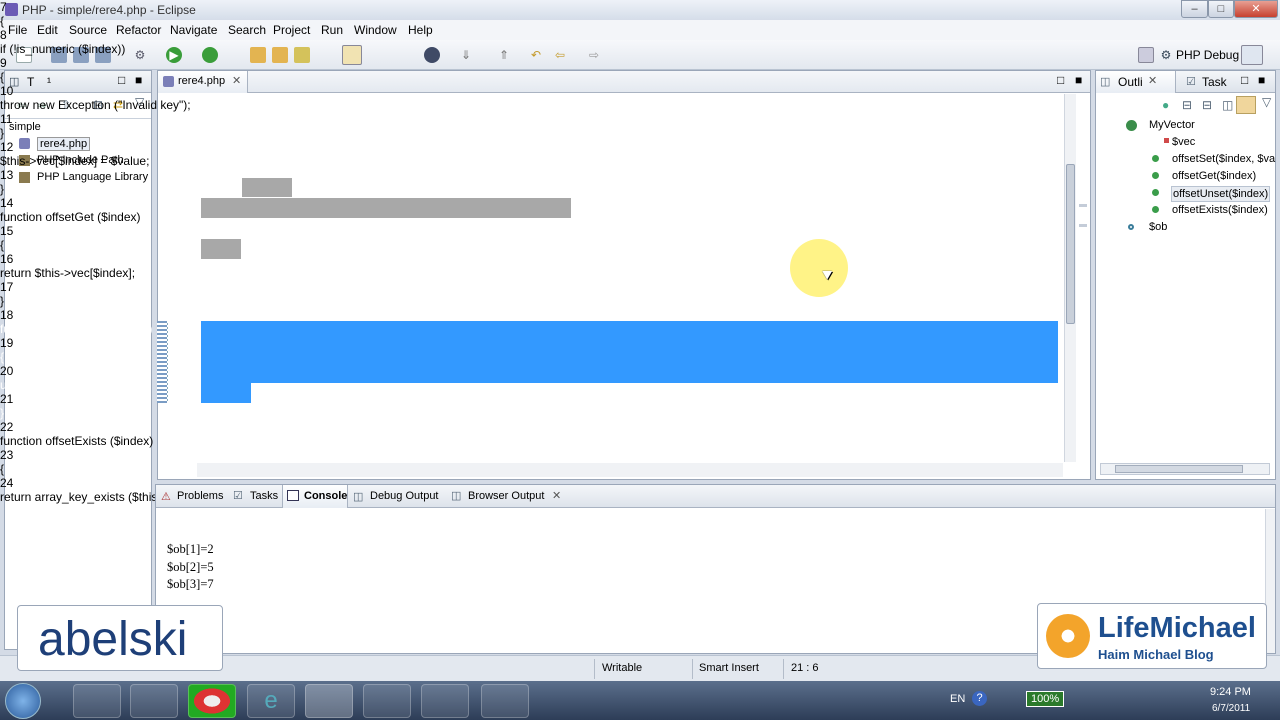 The width and height of the screenshot is (1280, 720). Describe the element at coordinates (98, 105) in the screenshot. I see `collapse-all-icon: ⊟` at that location.